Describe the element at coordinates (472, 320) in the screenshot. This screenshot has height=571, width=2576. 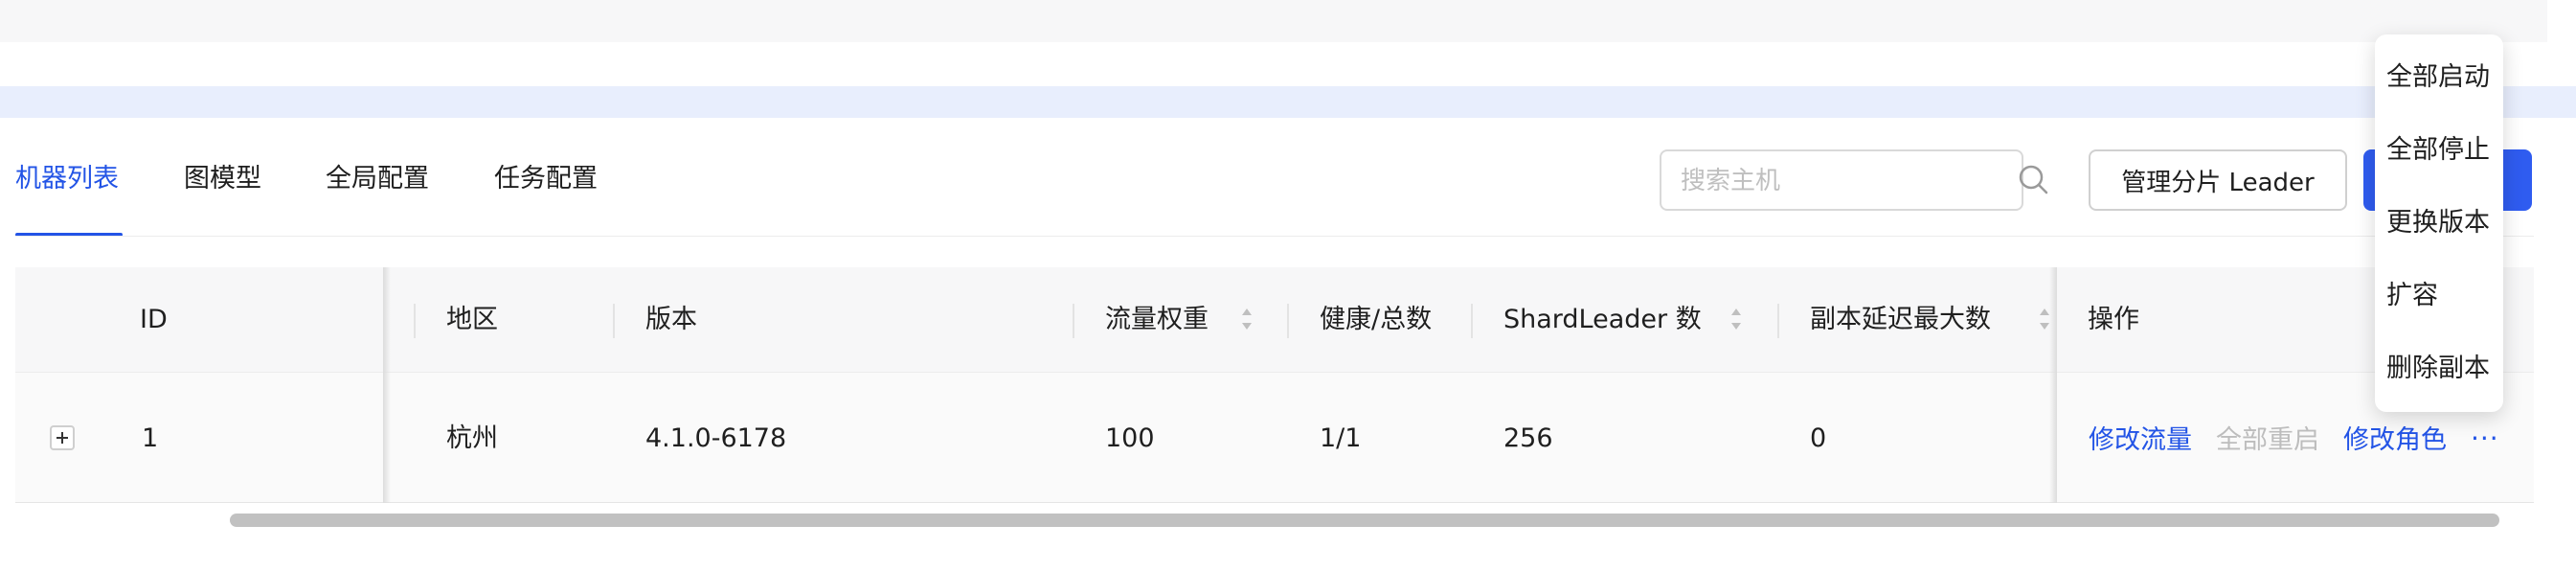
I see `column-header-region: 地区` at that location.